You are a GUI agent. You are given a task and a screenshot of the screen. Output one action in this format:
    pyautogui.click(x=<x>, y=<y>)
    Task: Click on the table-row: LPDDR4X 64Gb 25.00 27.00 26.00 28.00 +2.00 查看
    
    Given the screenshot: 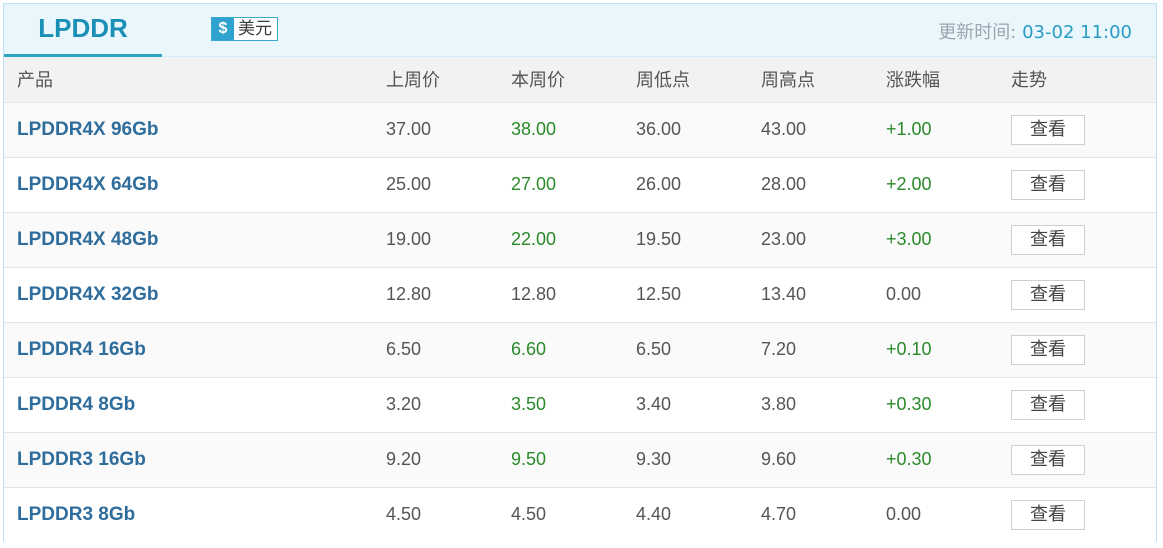 What is the action you would take?
    pyautogui.click(x=580, y=184)
    